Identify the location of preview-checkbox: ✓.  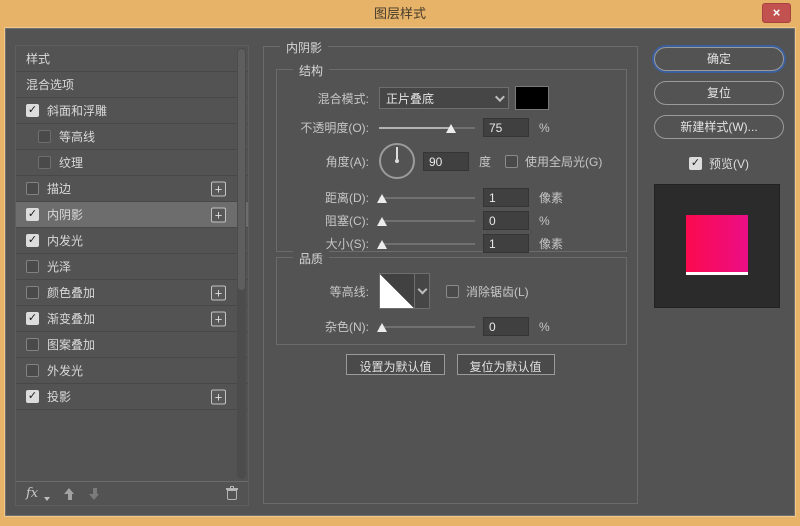
(695, 163).